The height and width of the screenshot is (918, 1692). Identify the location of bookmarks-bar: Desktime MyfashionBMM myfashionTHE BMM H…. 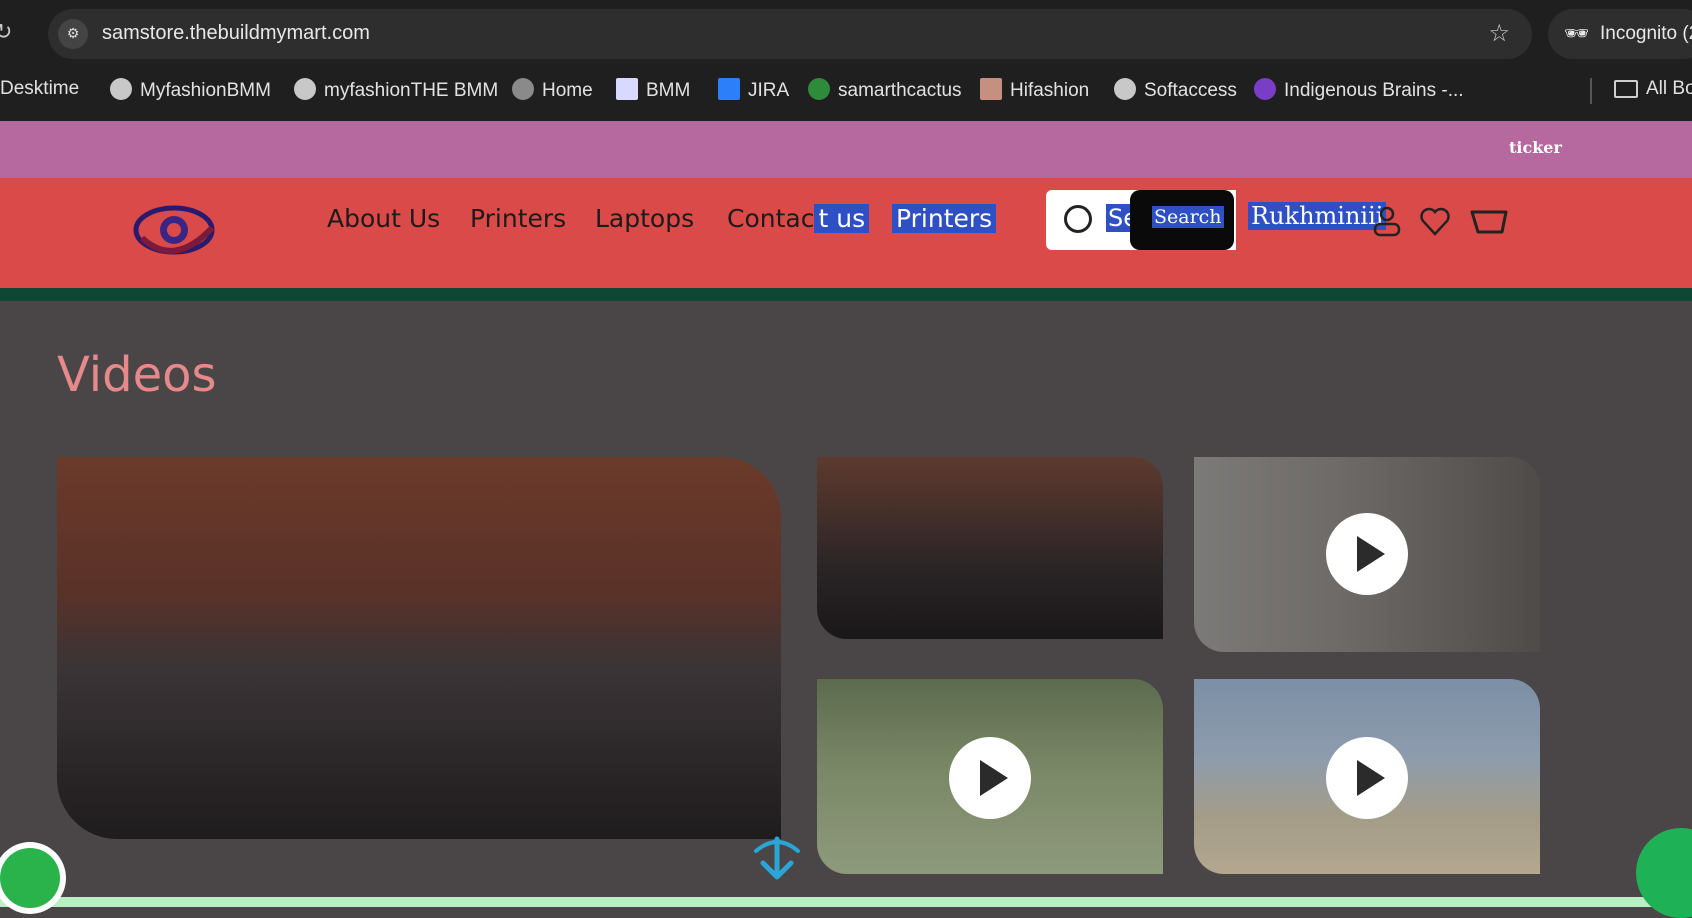
(846, 90).